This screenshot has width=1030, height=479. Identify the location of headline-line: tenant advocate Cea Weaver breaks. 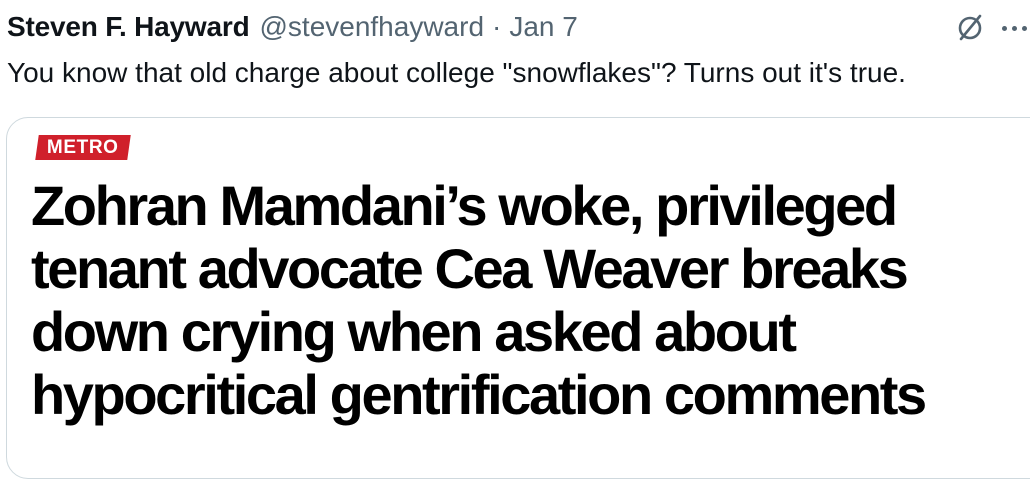
(470, 268).